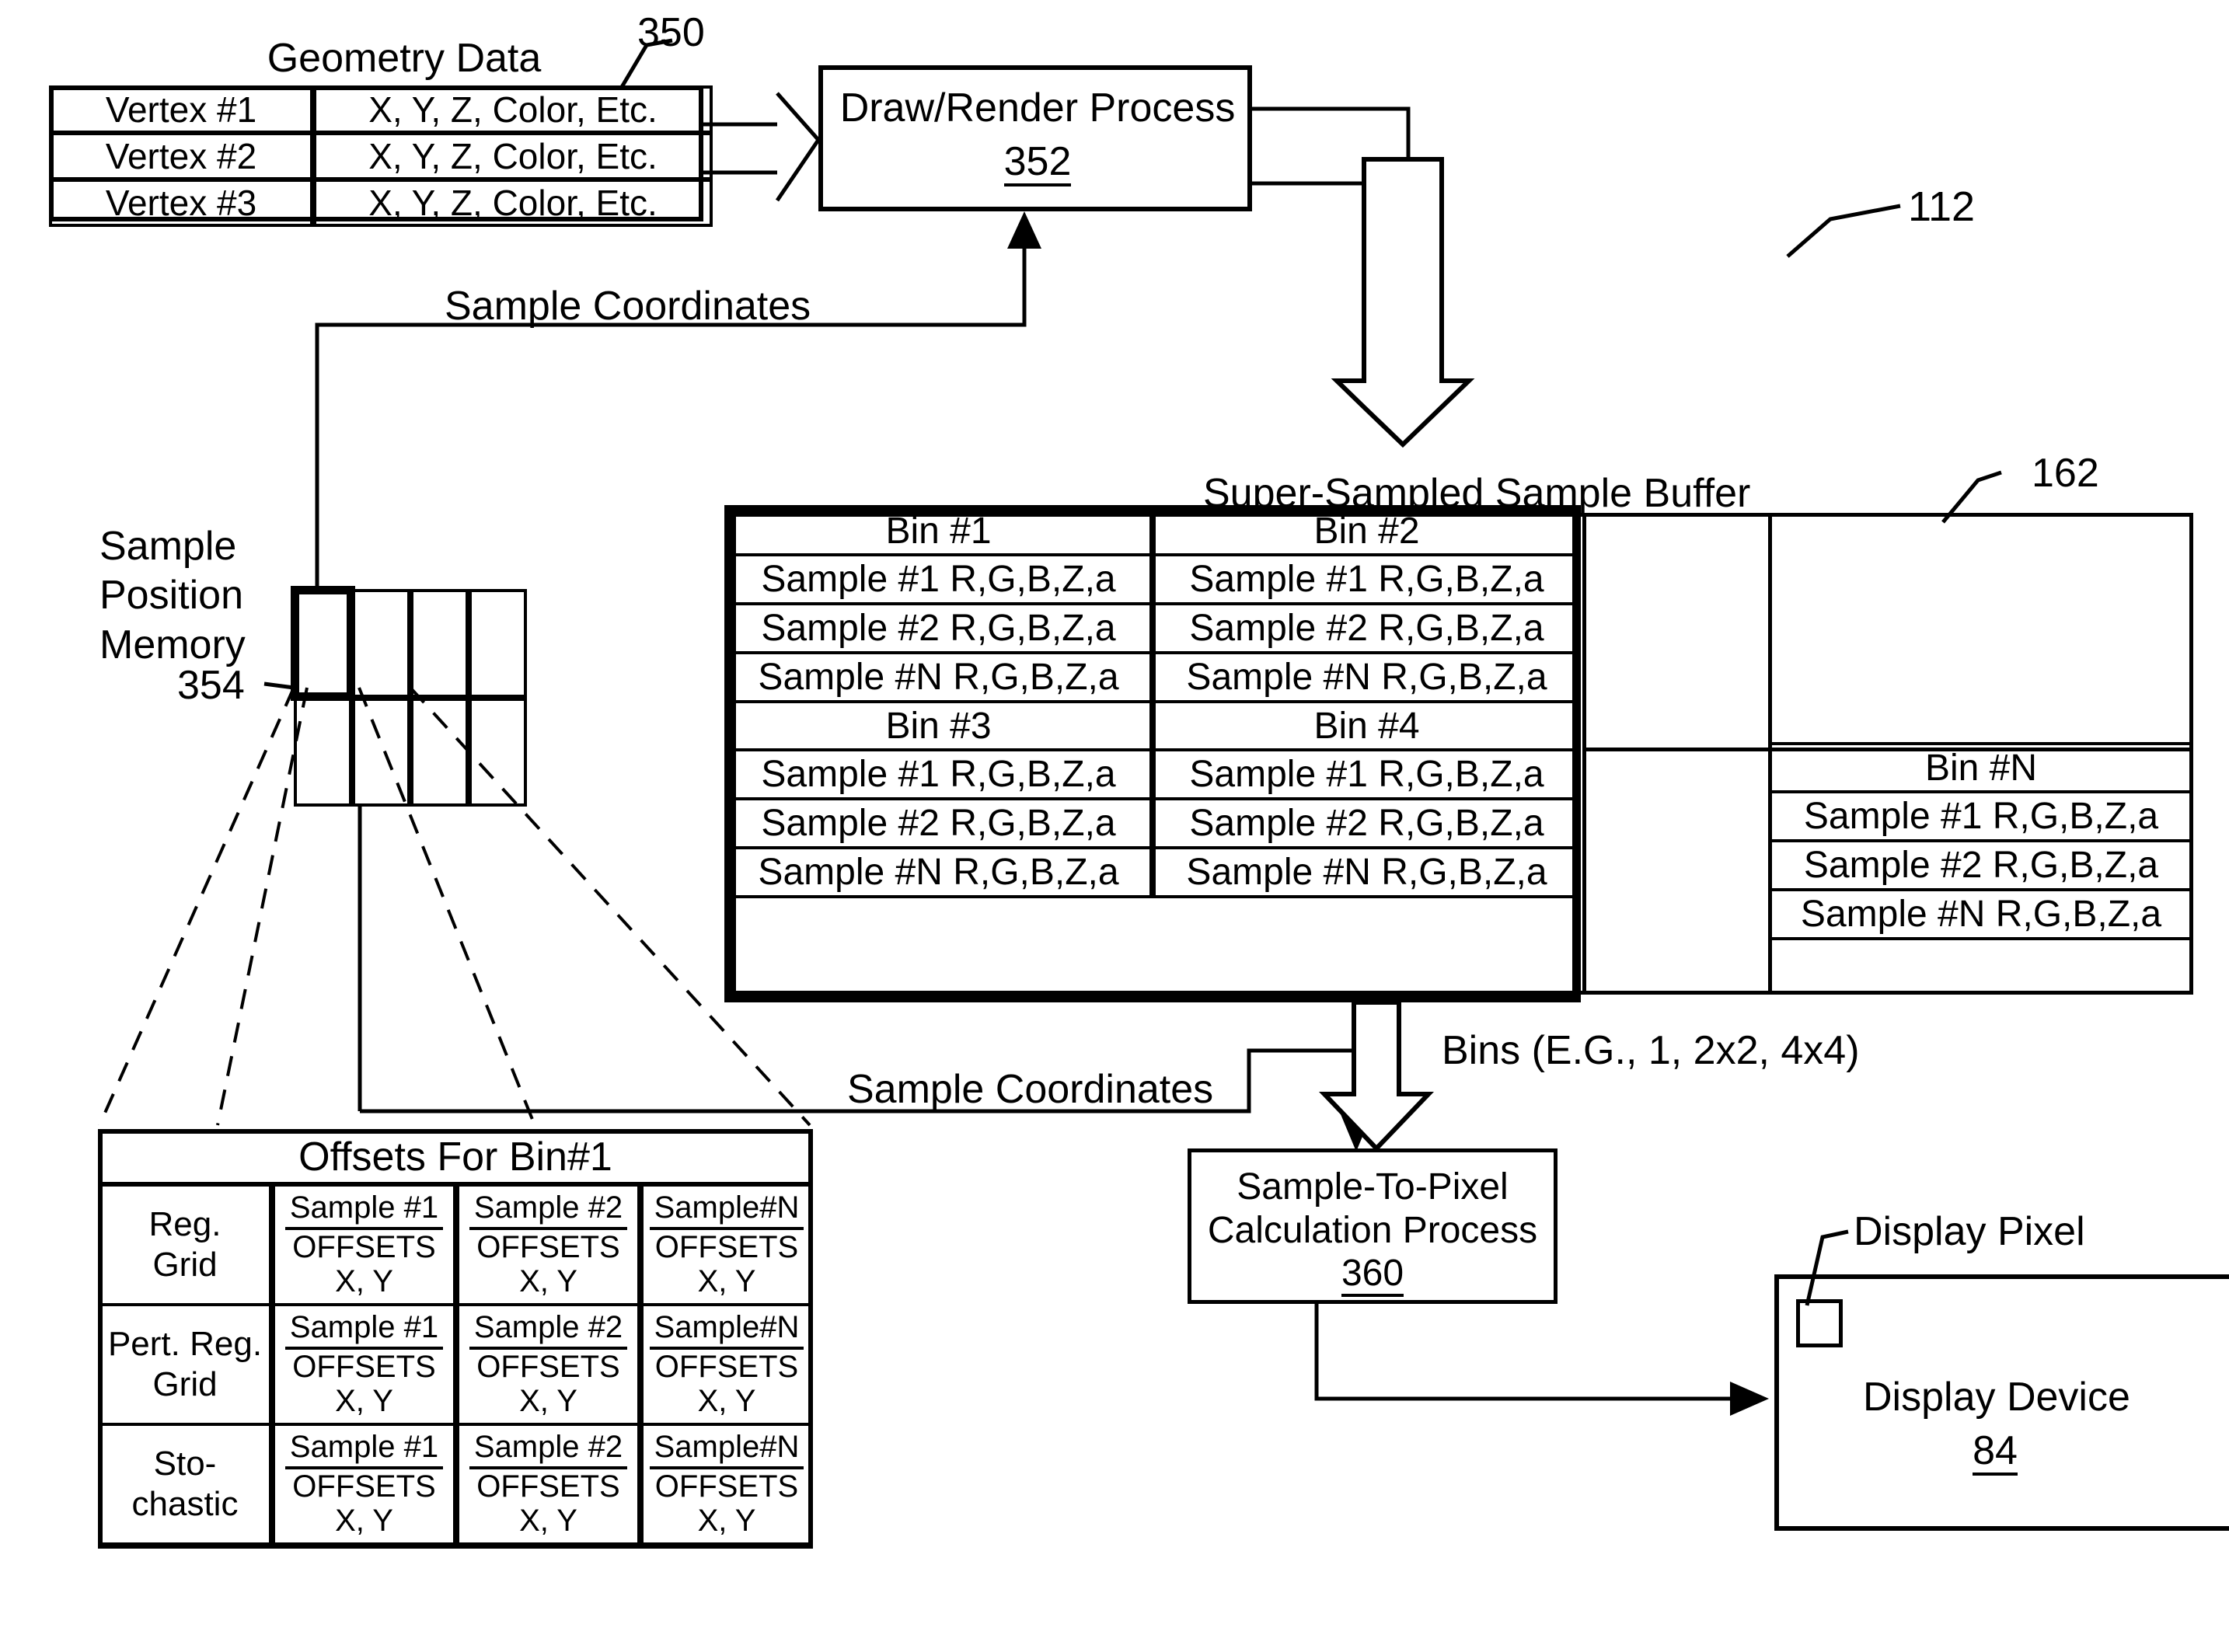 This screenshot has height=1652, width=2229. I want to click on spm-line-2: Position, so click(171, 596).